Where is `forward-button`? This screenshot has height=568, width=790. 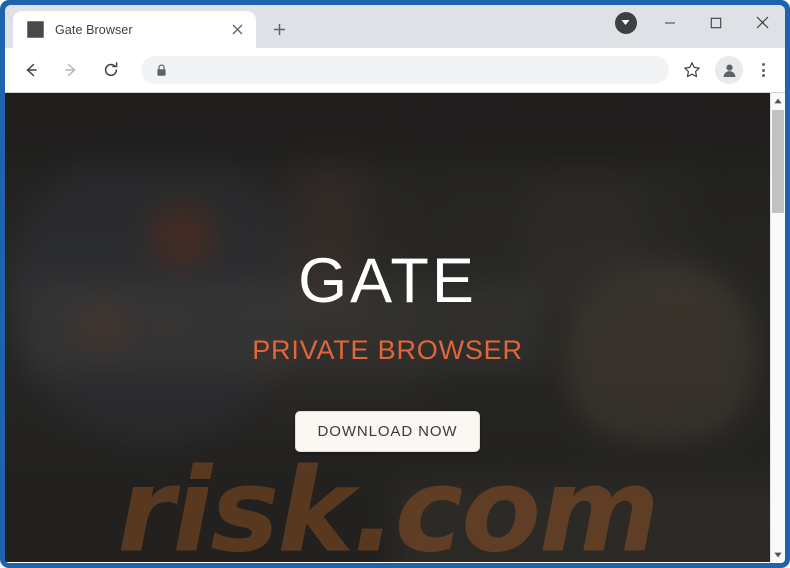
forward-button is located at coordinates (71, 70).